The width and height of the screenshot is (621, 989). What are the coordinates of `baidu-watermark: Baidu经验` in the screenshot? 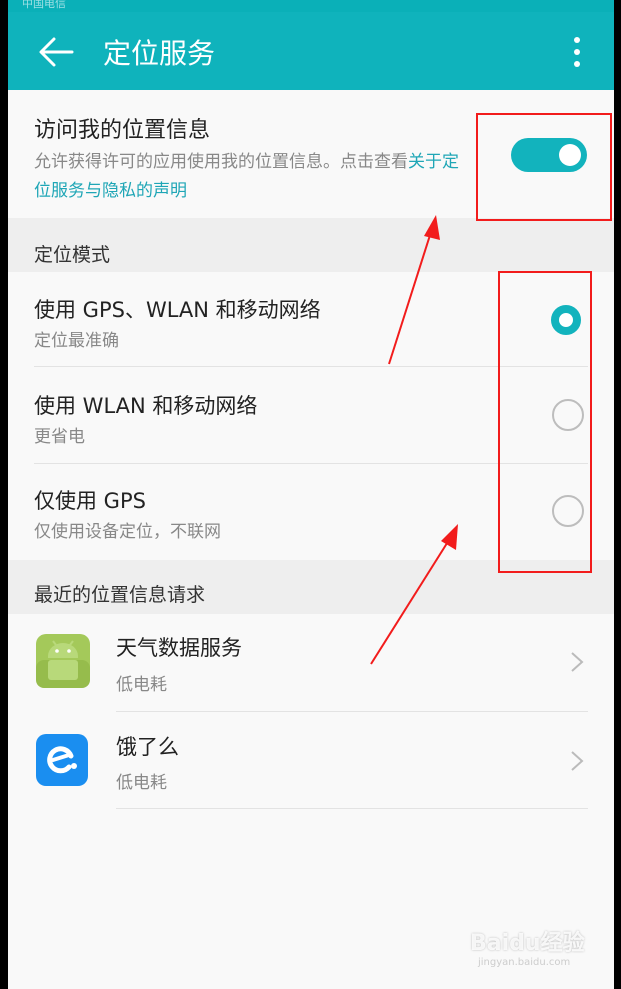 It's located at (527, 943).